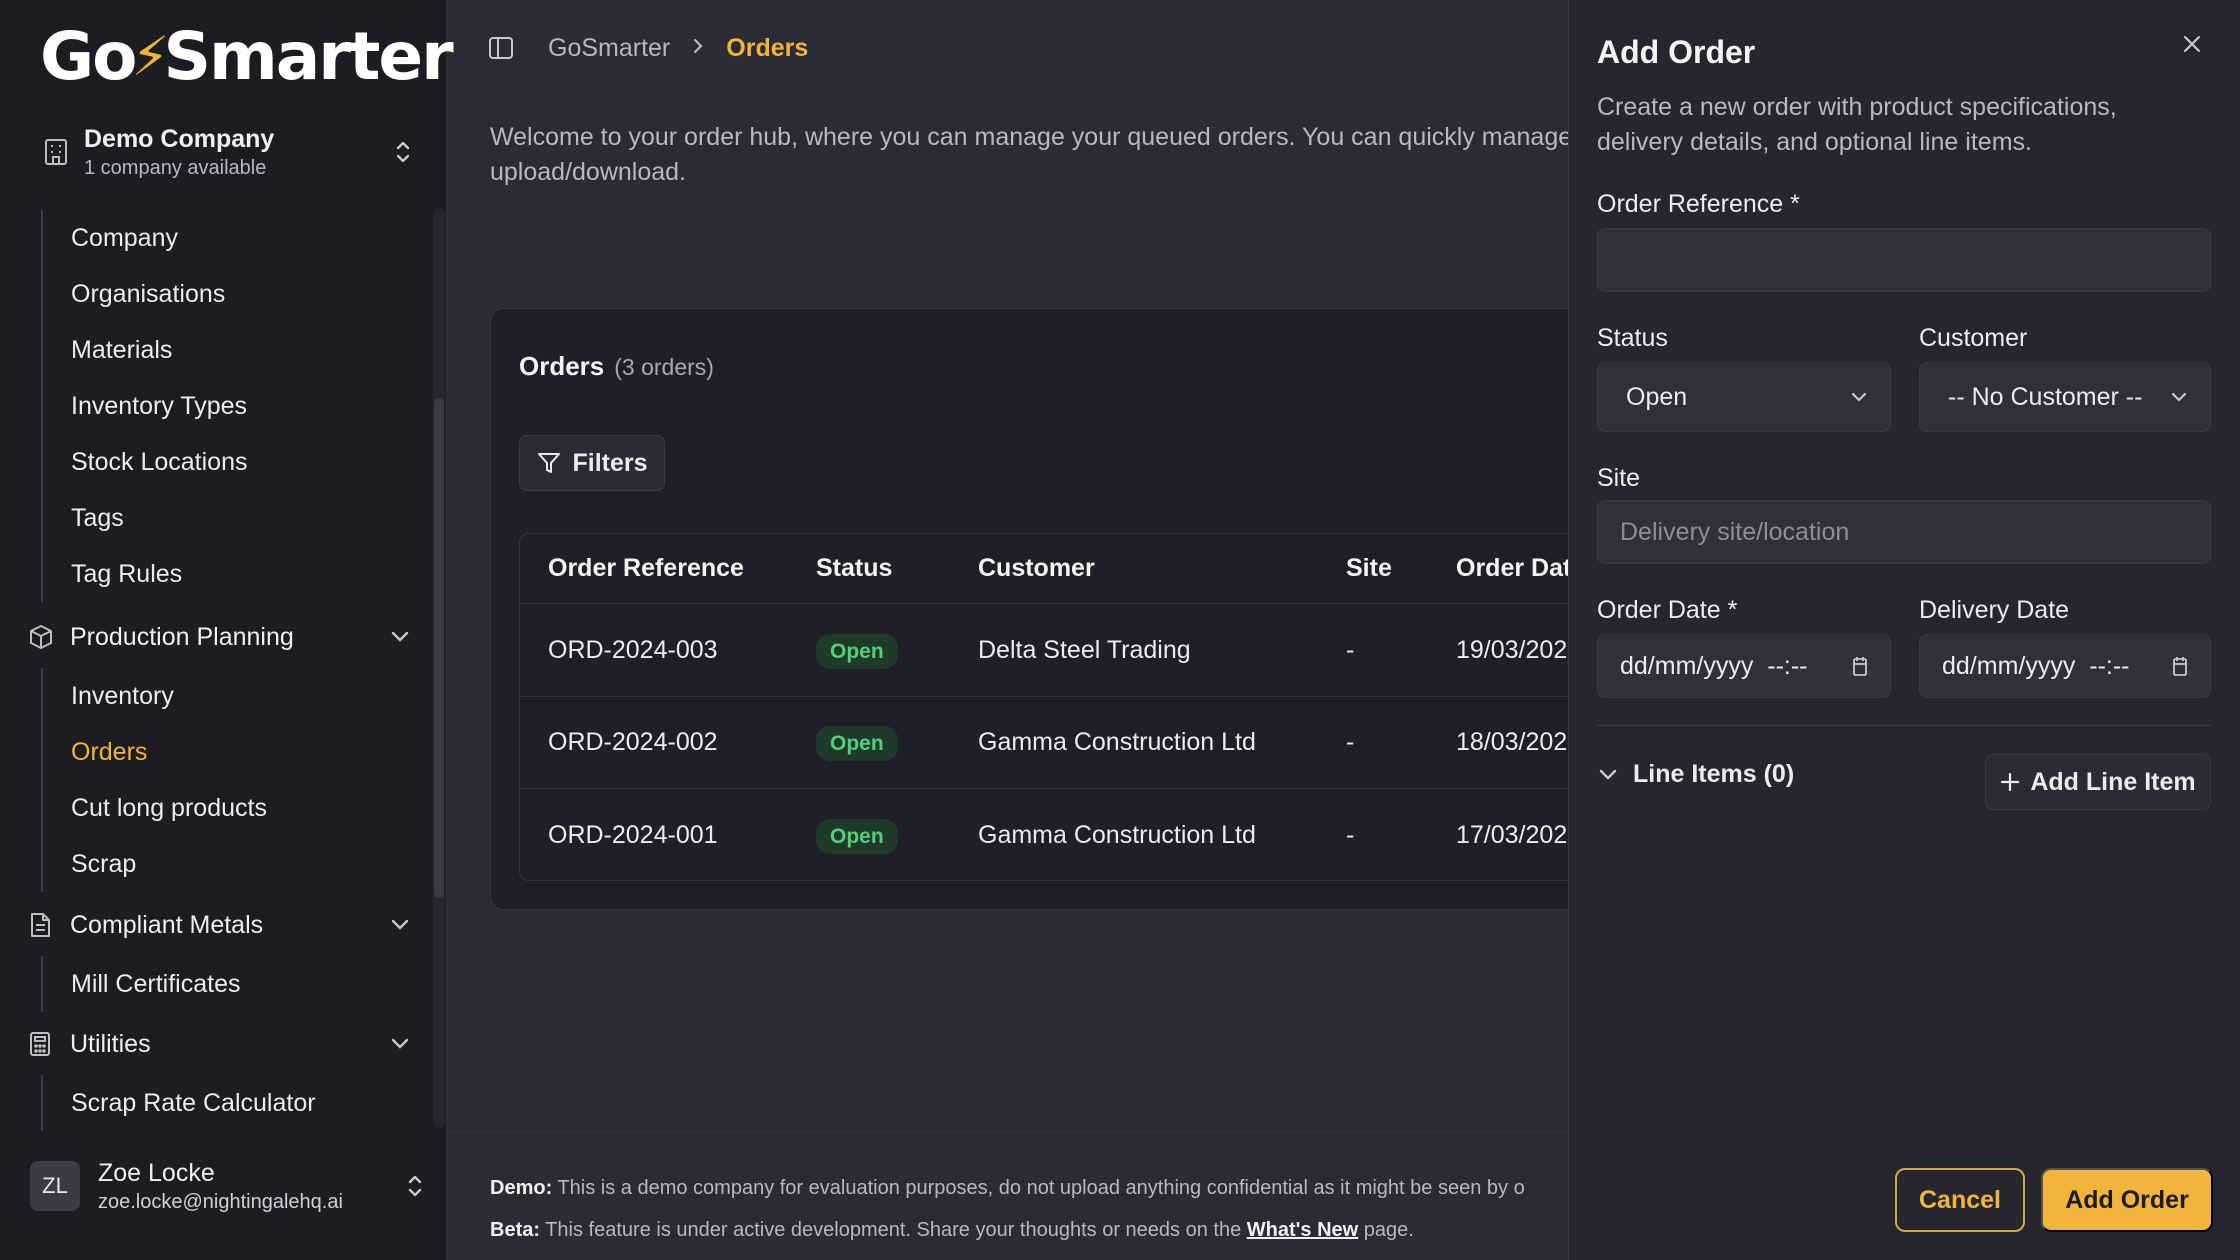  What do you see at coordinates (403, 152) in the screenshot?
I see `chevrons-up-down-icon` at bounding box center [403, 152].